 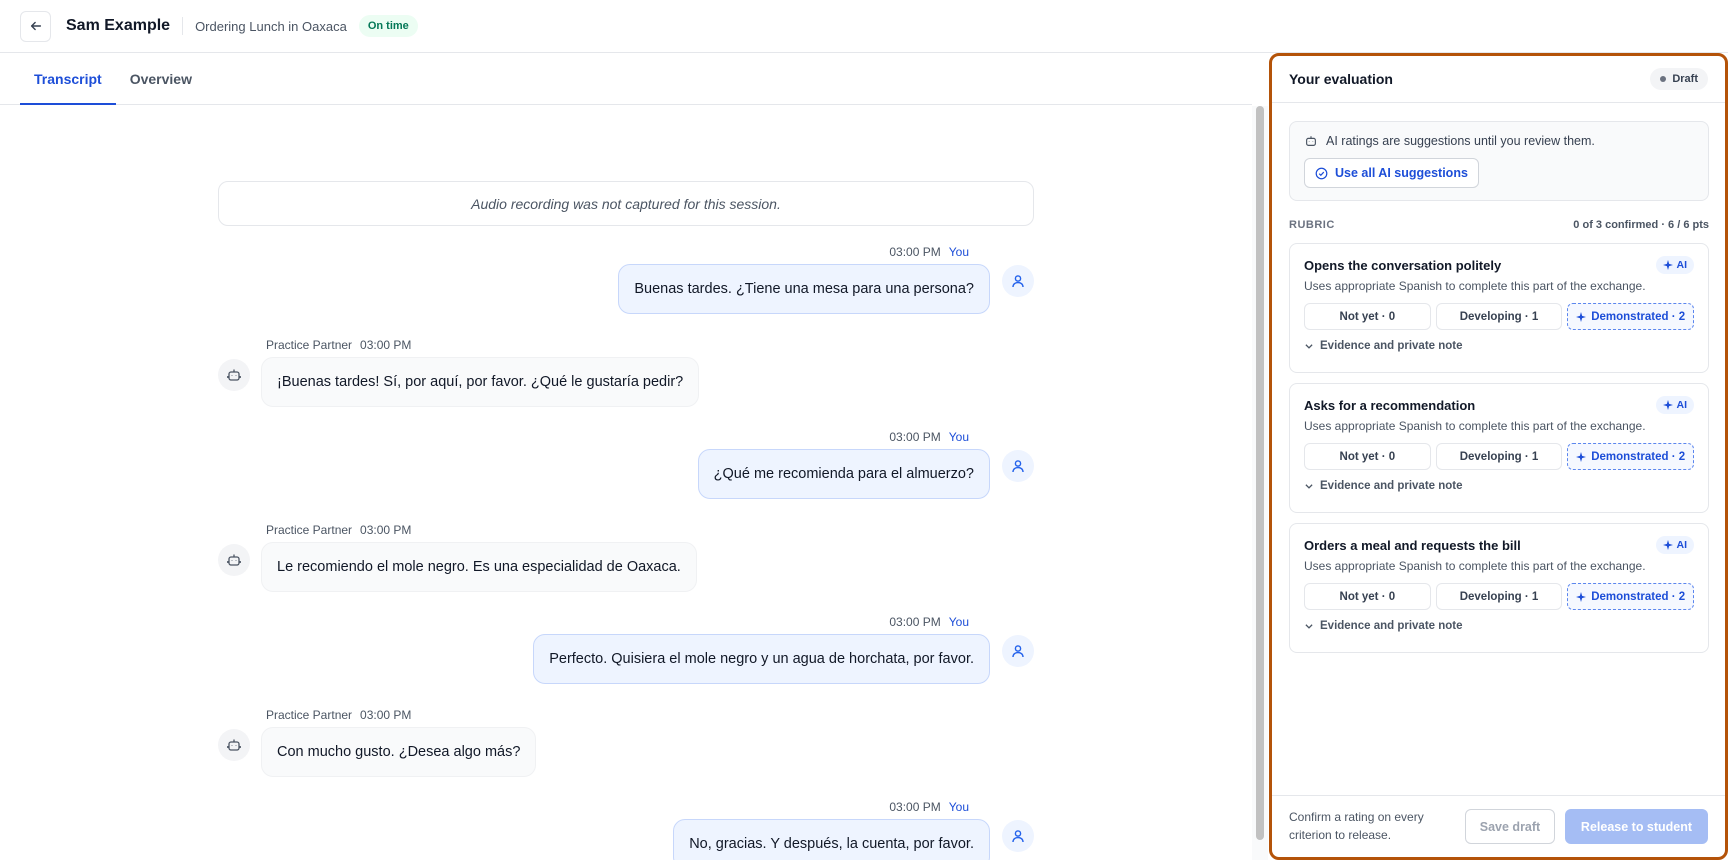 I want to click on check-circle-icon, so click(x=1321, y=173).